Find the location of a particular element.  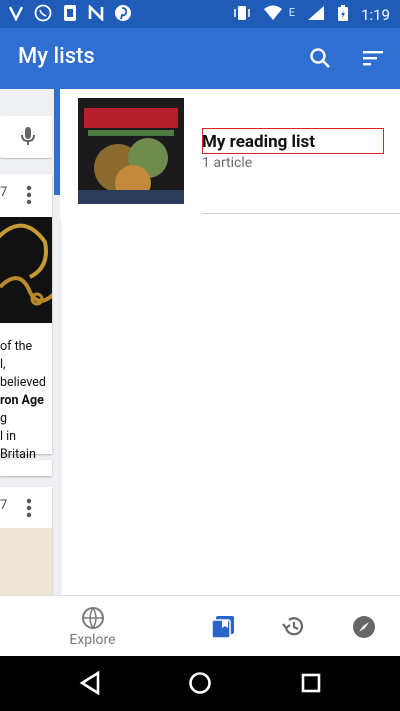

search-button is located at coordinates (320, 58).